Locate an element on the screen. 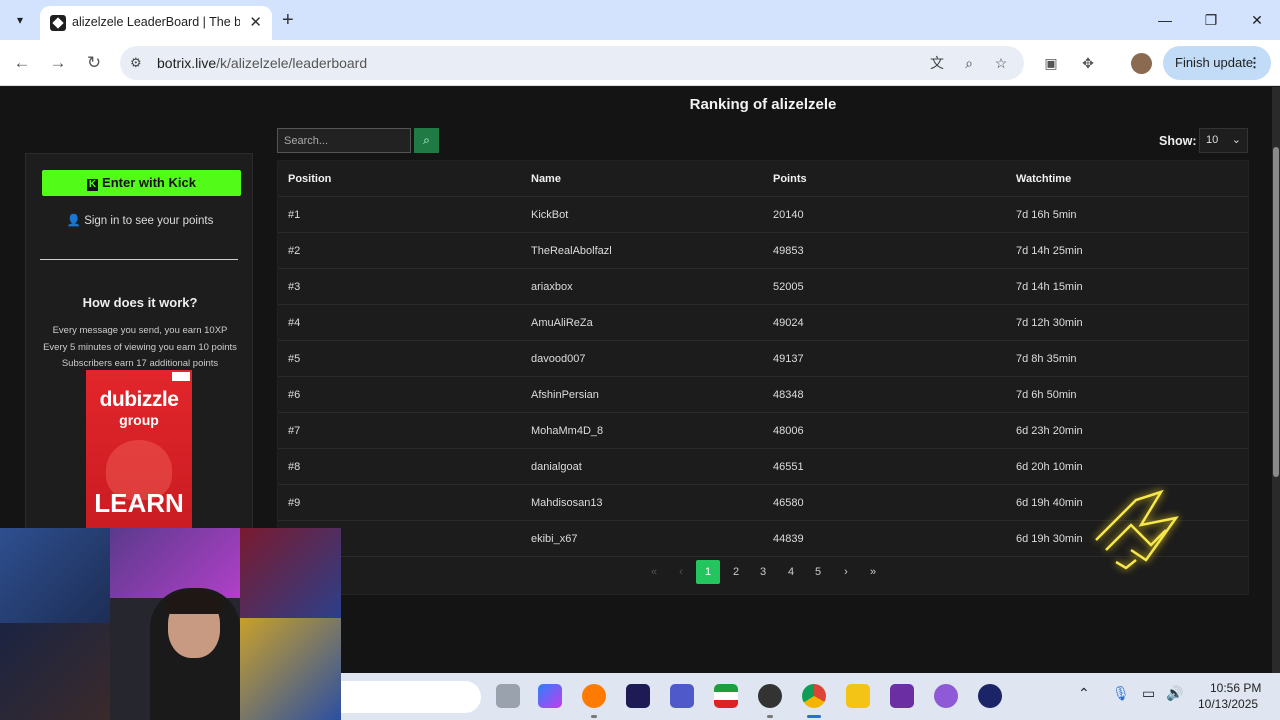 This screenshot has width=1280, height=720. cell-watchtime: 6d 19h 30min is located at coordinates (1049, 539).